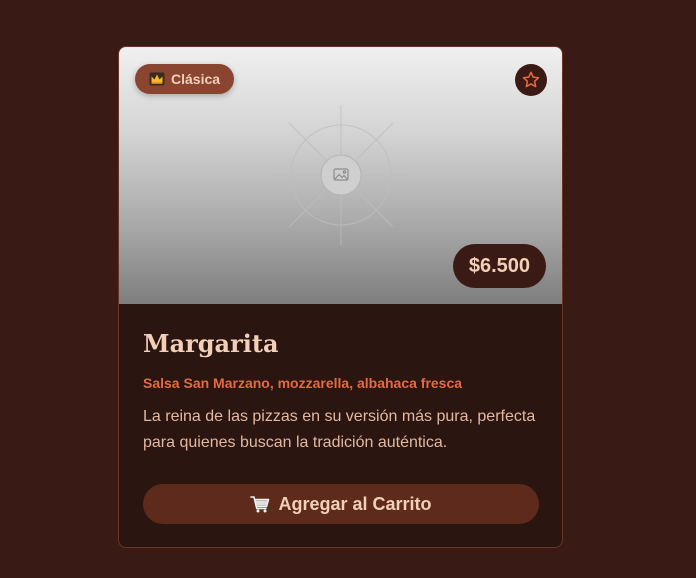 This screenshot has width=696, height=578. I want to click on star-outline-icon, so click(531, 79).